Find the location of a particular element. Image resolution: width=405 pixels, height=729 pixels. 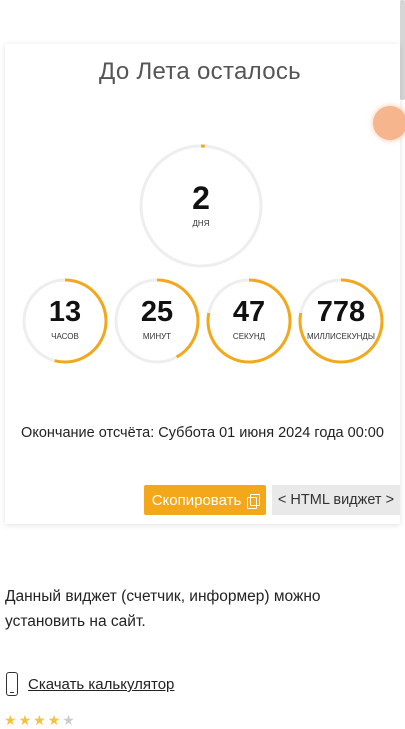

hours-ring: 13 часов is located at coordinates (65, 321).